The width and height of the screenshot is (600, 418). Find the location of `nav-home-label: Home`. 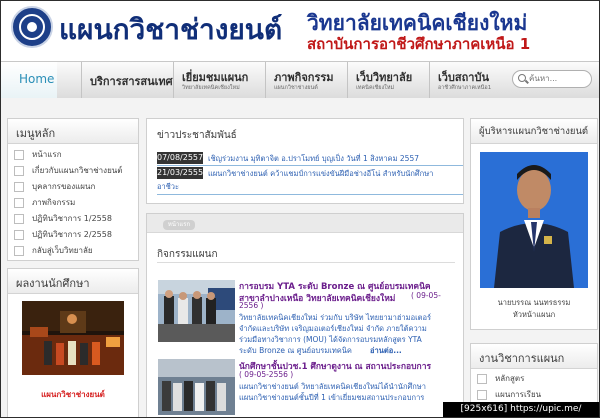

nav-home-label: Home is located at coordinates (37, 79).